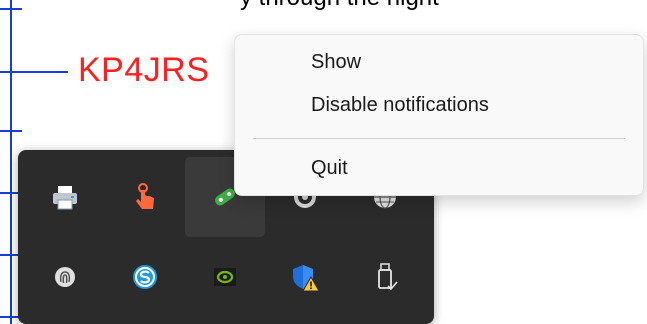 The image size is (647, 324). What do you see at coordinates (11, 162) in the screenshot?
I see `diagram-vertical-line` at bounding box center [11, 162].